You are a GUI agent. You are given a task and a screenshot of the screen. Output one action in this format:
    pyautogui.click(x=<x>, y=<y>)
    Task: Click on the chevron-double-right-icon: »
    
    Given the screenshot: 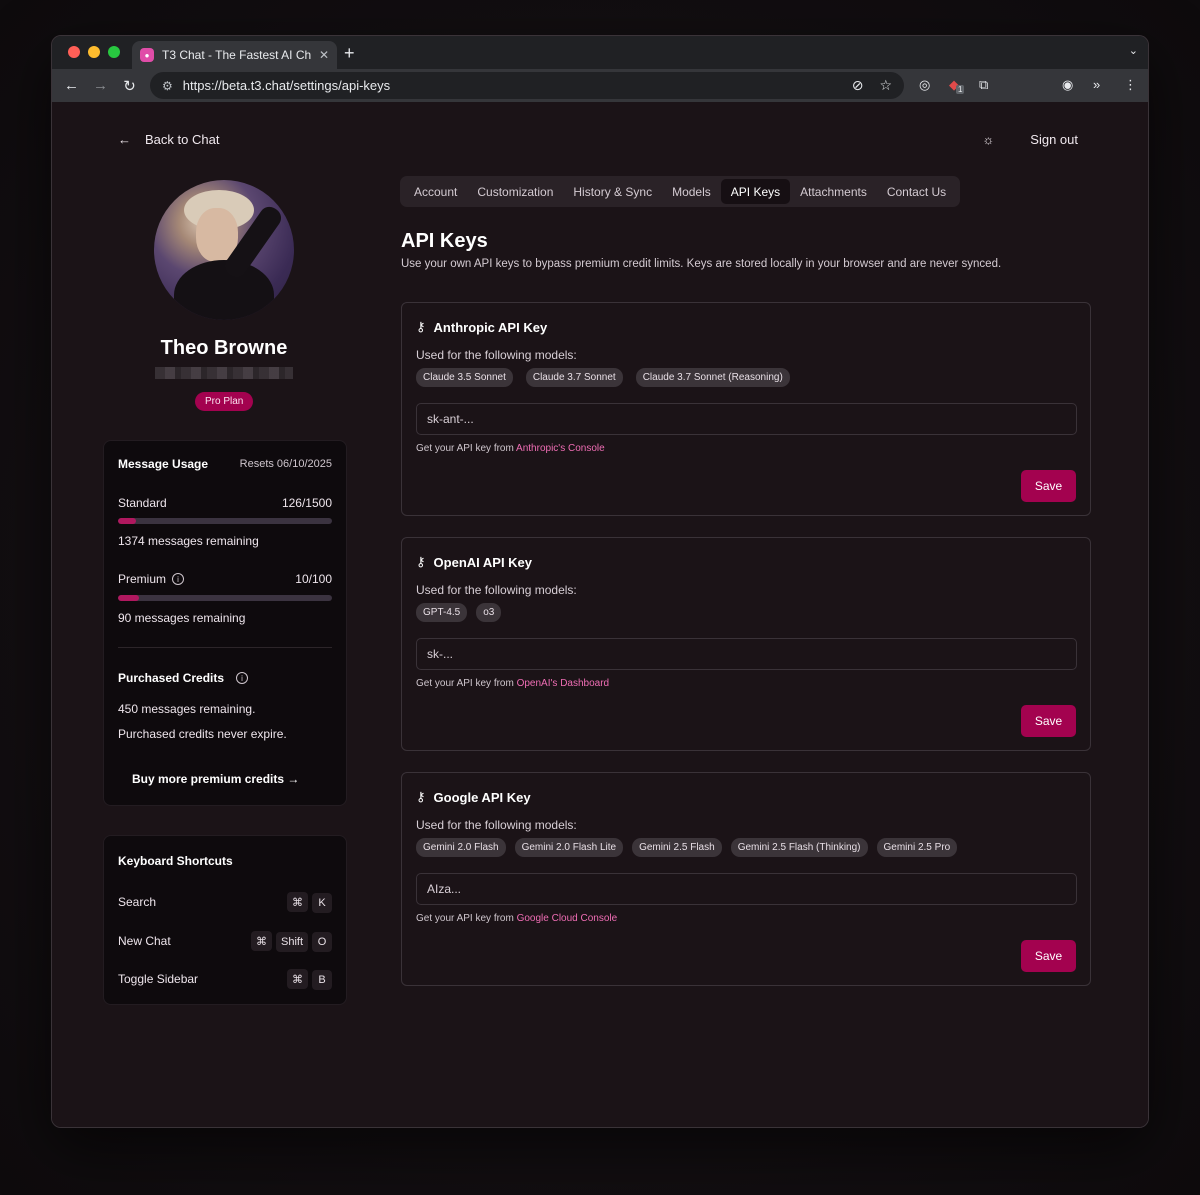 What is the action you would take?
    pyautogui.click(x=1096, y=84)
    